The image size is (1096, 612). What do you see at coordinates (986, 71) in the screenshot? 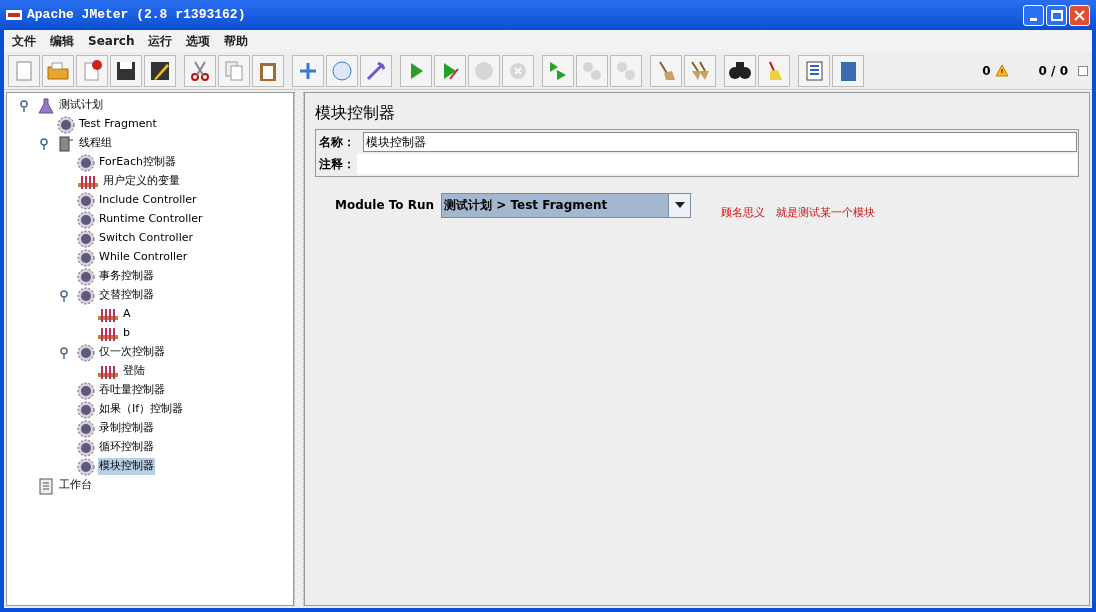
I see `error-count: 0` at bounding box center [986, 71].